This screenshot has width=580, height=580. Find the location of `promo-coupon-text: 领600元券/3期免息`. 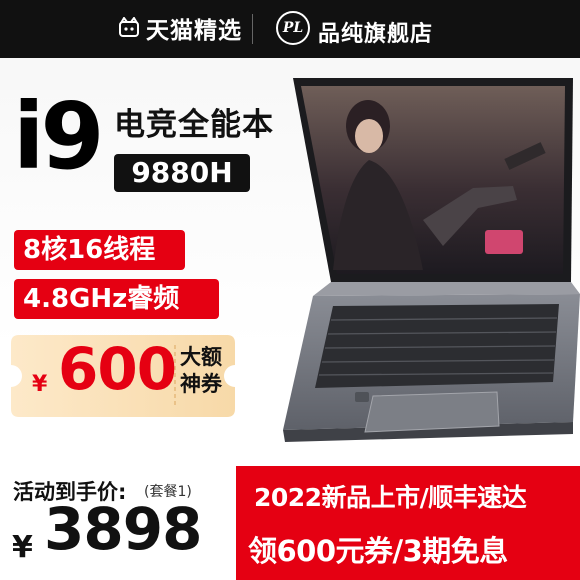

promo-coupon-text: 领600元券/3期免息 is located at coordinates (378, 551).